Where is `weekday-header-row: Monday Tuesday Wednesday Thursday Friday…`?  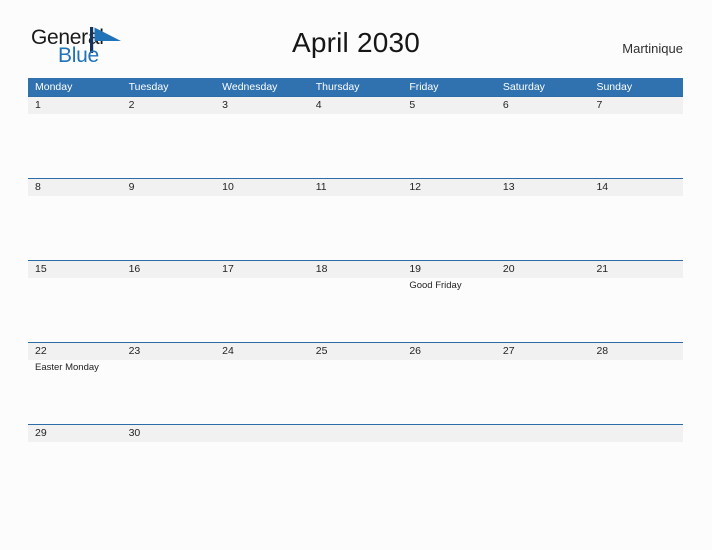 weekday-header-row: Monday Tuesday Wednesday Thursday Friday… is located at coordinates (355, 87).